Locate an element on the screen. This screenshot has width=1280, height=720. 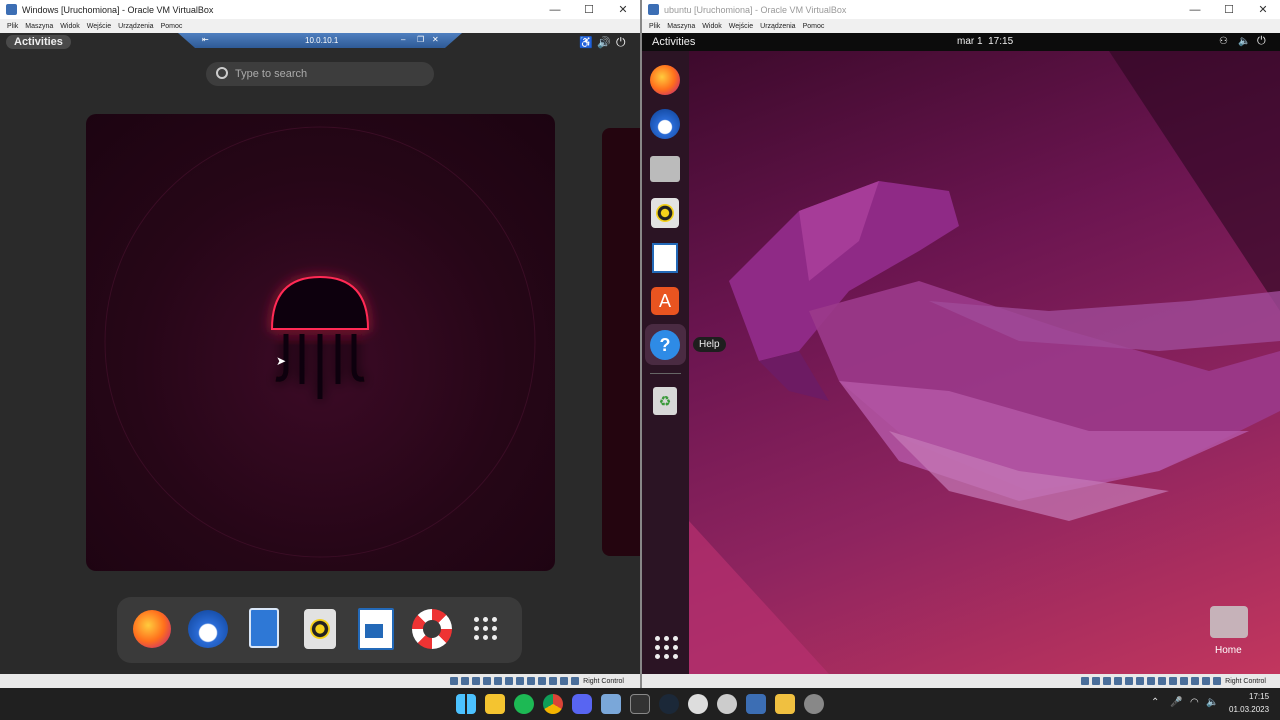
right-status-bar: Right Control is located at coordinates (961, 681).